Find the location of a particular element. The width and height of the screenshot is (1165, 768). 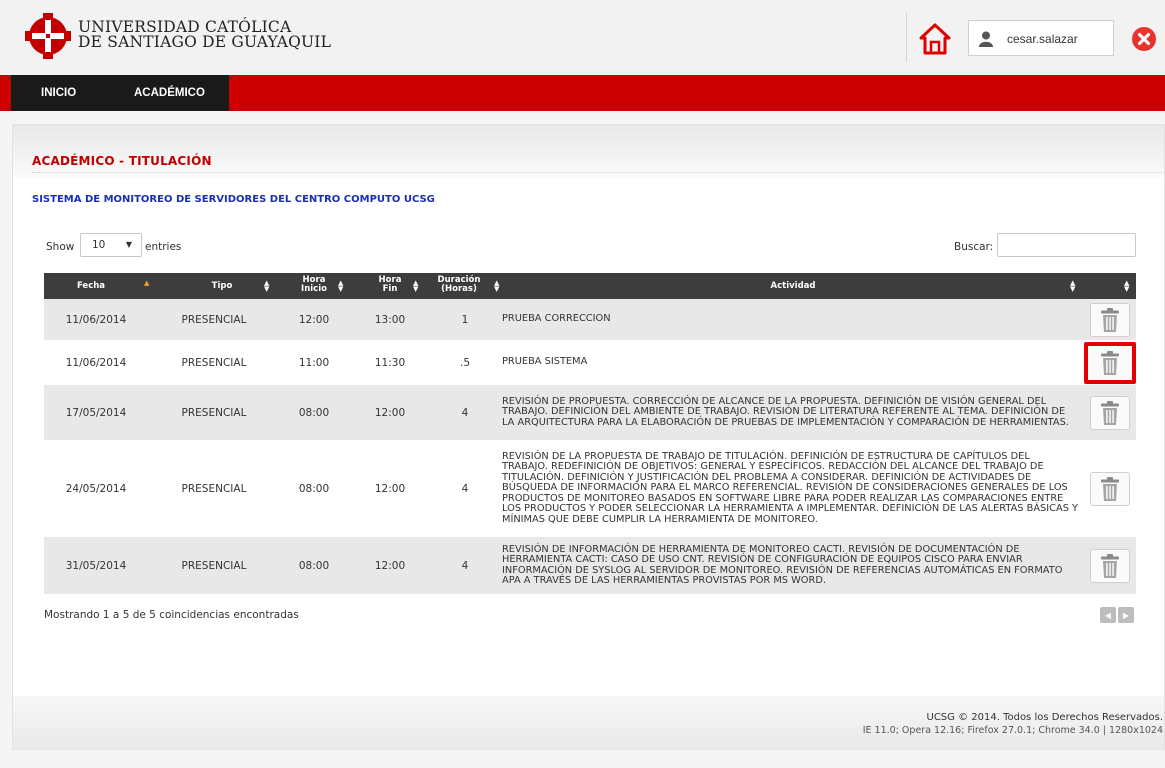

cell-duracion: 1 is located at coordinates (465, 319).